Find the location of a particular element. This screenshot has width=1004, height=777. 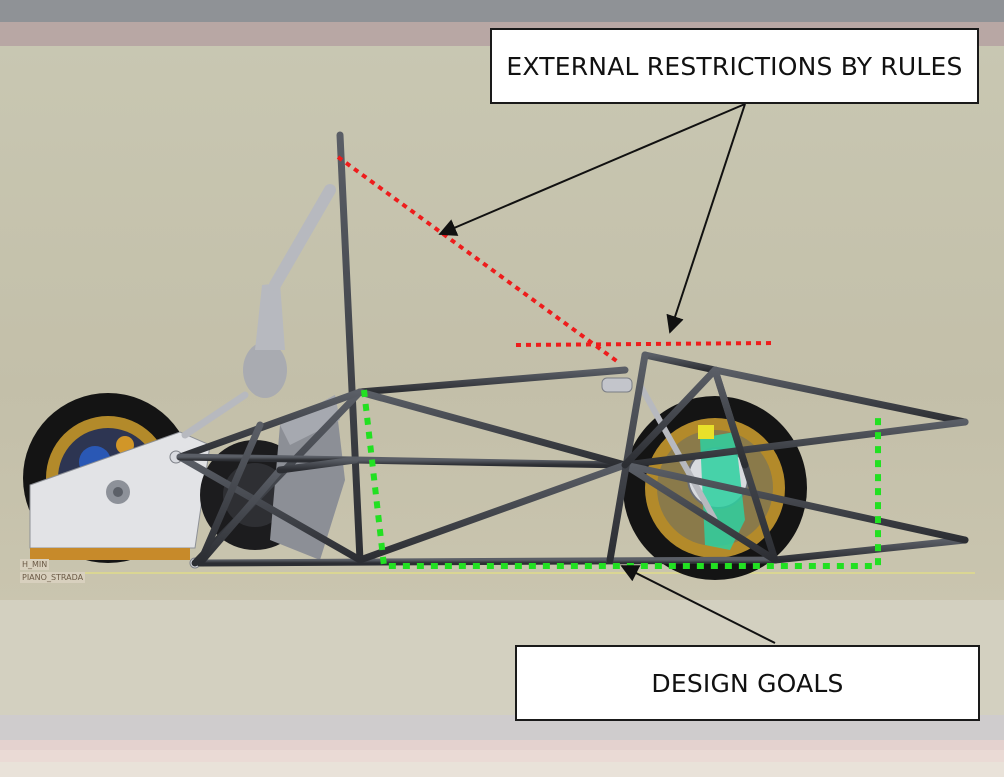

external-restrictions-callout: EXTERNAL RESTRICTIONS BY RULES is located at coordinates (734, 66).